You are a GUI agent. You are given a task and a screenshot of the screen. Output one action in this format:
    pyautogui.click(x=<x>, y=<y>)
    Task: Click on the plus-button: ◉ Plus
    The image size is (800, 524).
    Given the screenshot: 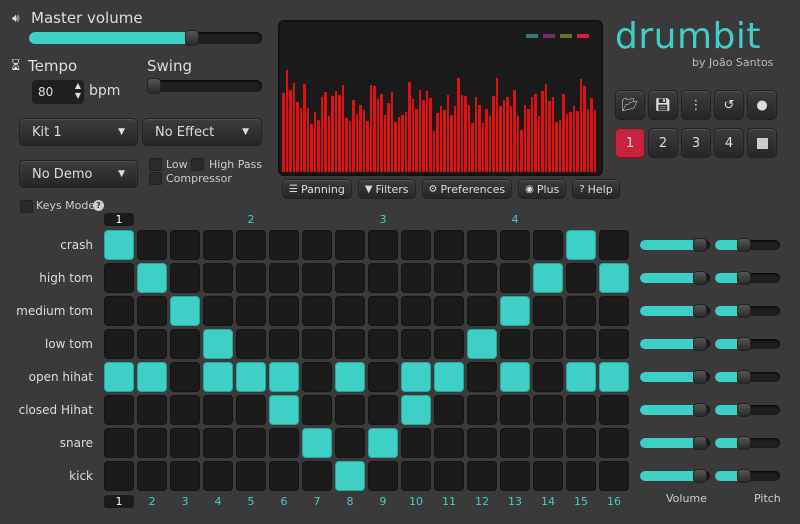 What is the action you would take?
    pyautogui.click(x=542, y=189)
    